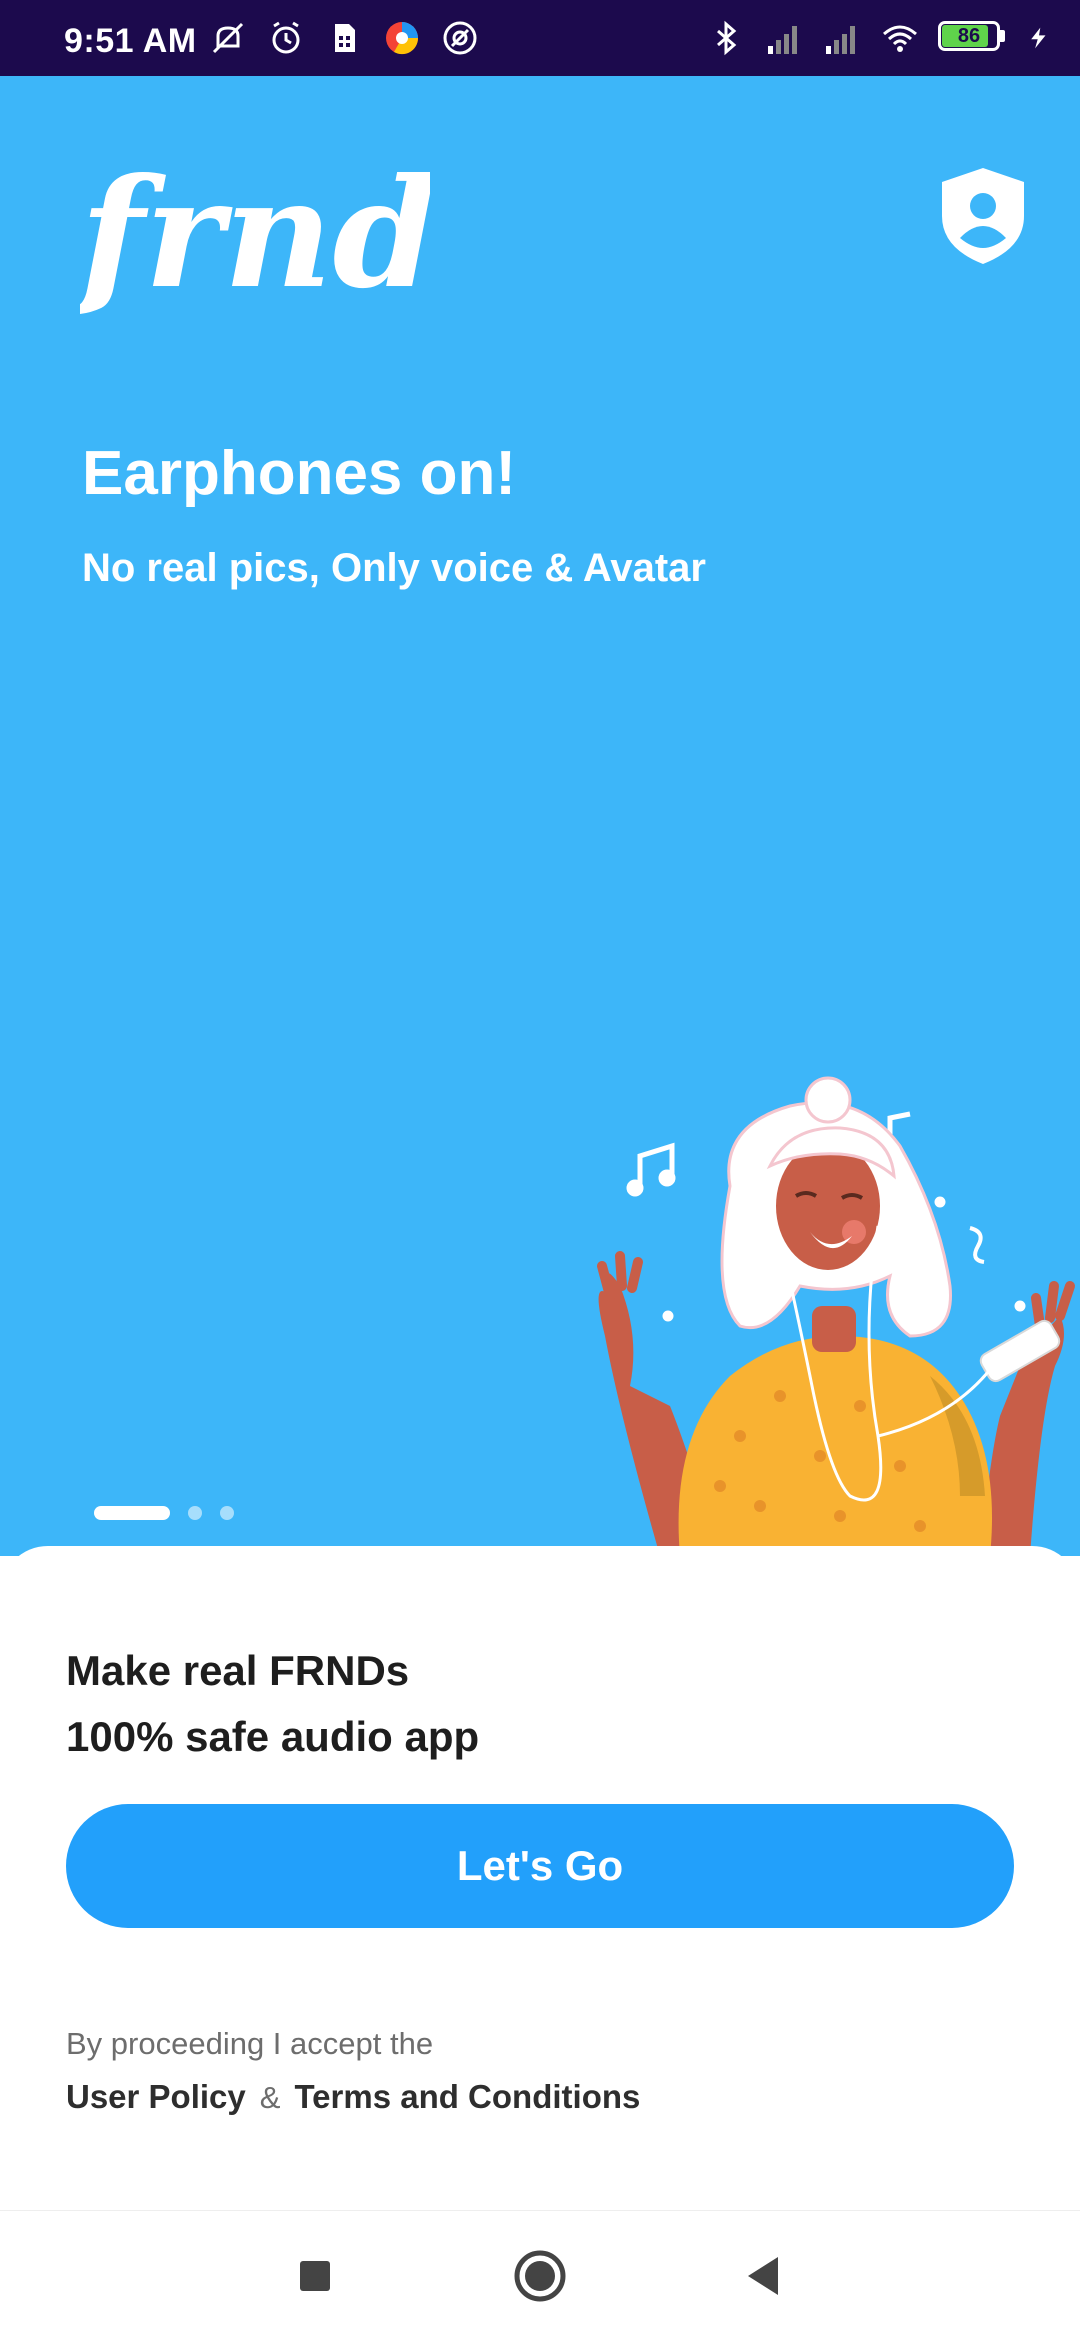  What do you see at coordinates (540, 38) in the screenshot?
I see `status-bar: 9:51 AM 86` at bounding box center [540, 38].